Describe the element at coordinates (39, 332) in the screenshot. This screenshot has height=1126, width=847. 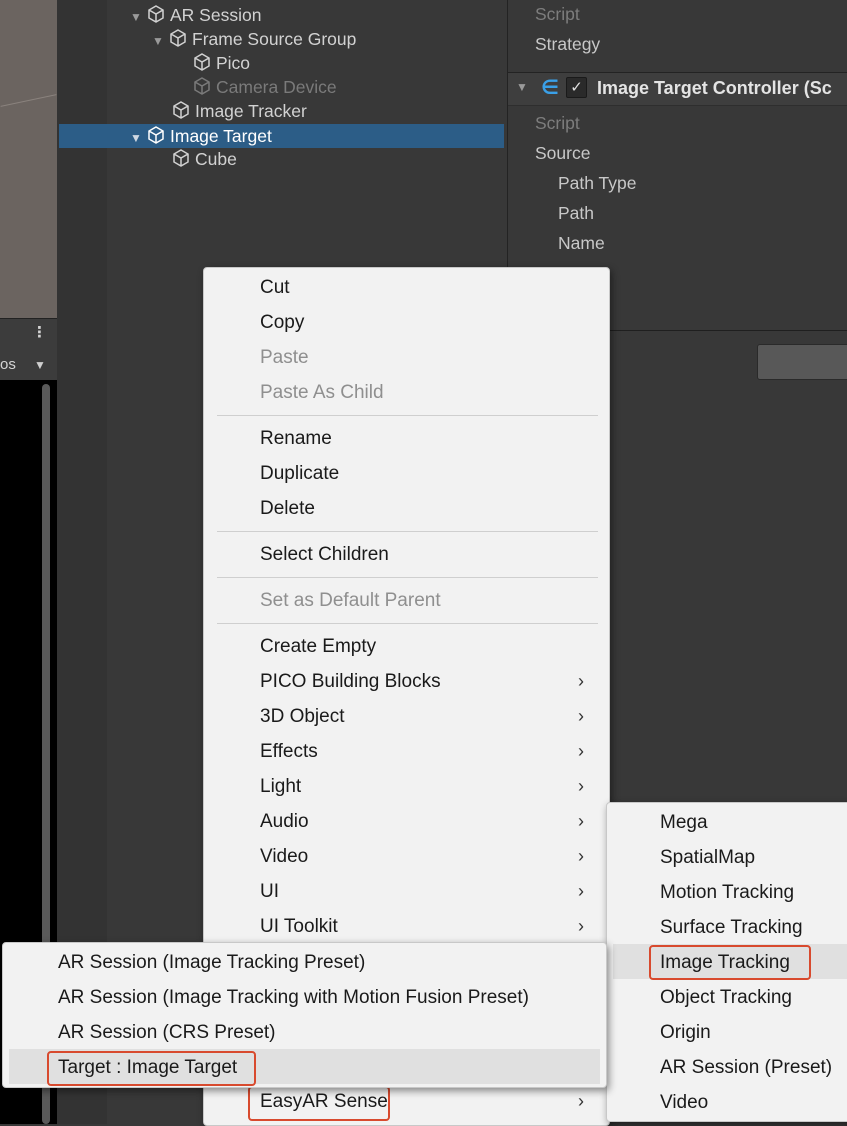
I see `kebab-icon: ⋮` at that location.